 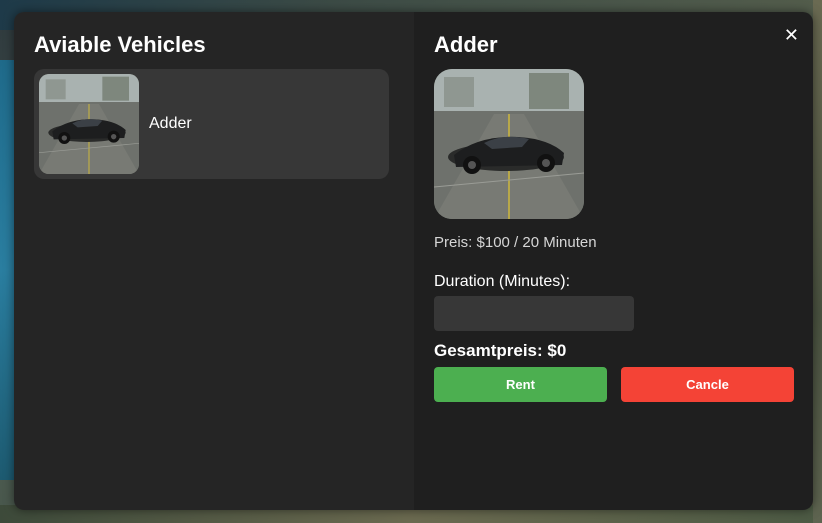 I want to click on total-price-text: Gesamtpreis: $0, so click(x=500, y=350).